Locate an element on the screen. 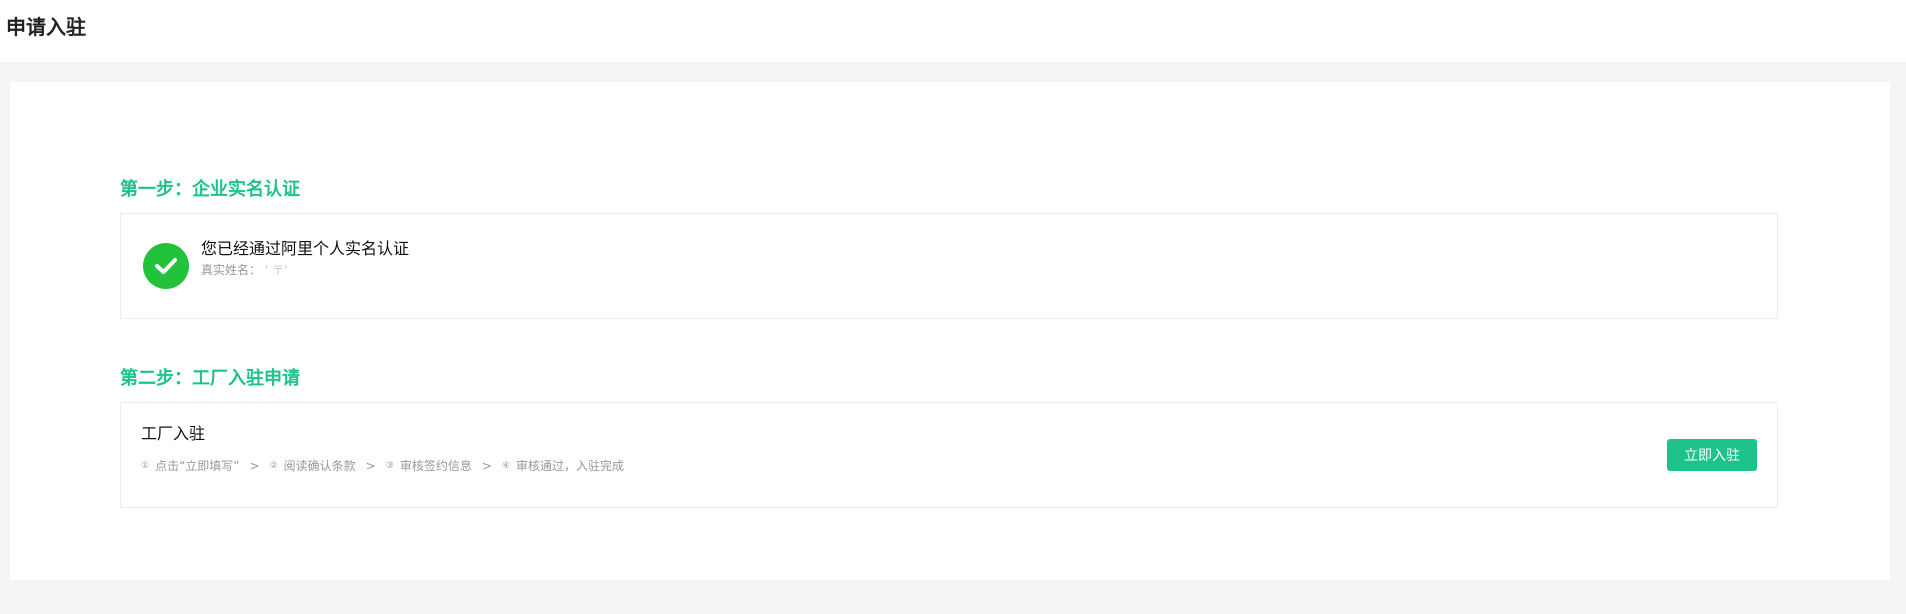 This screenshot has height=614, width=1906. verified-text: 您已经通过阿里个人实名认证 is located at coordinates (305, 248).